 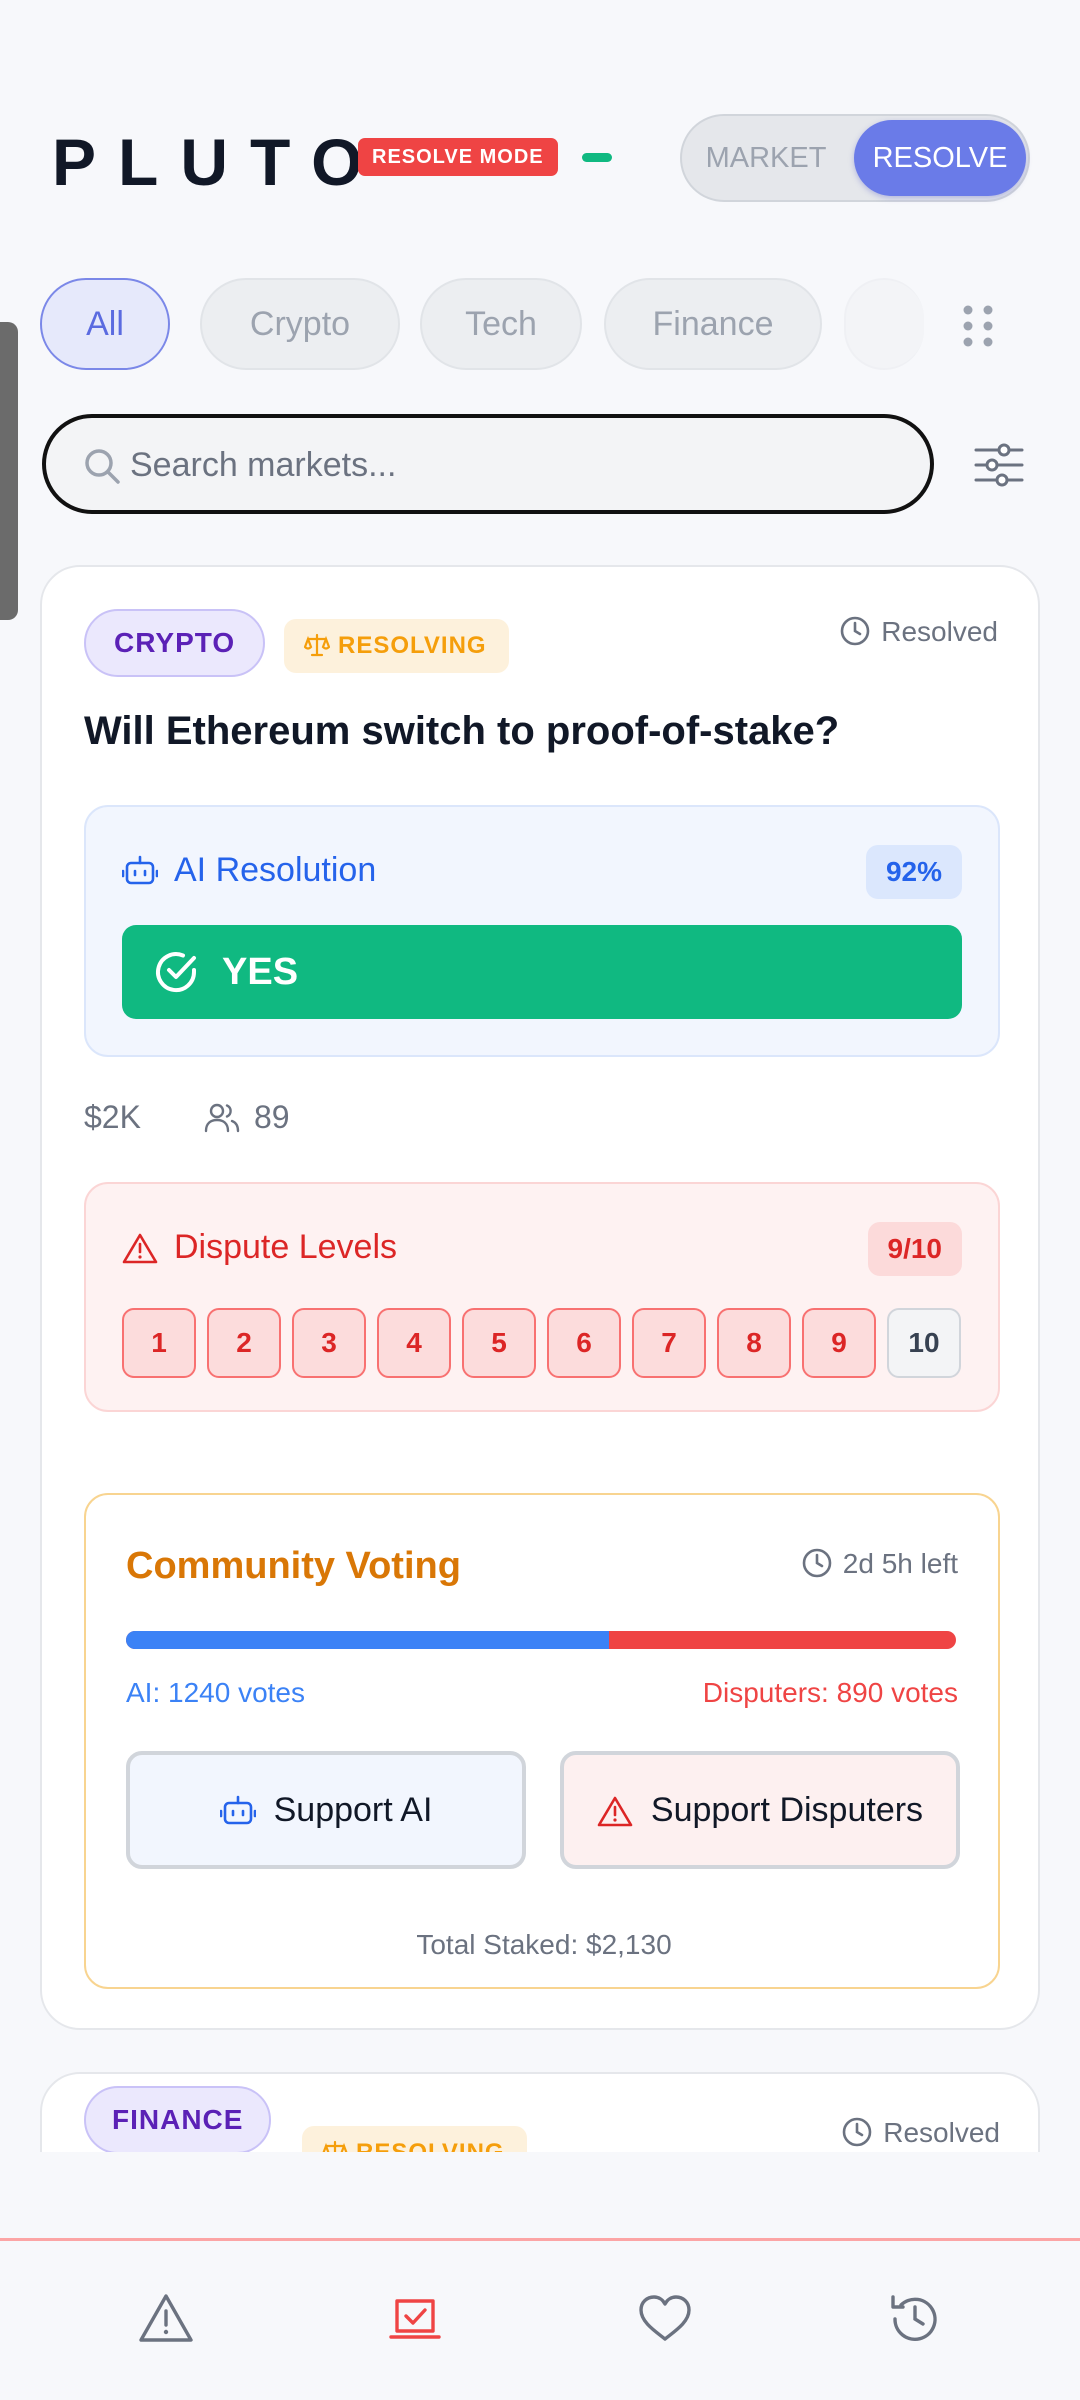 What do you see at coordinates (584, 1343) in the screenshot?
I see `dispute-level-box: 6` at bounding box center [584, 1343].